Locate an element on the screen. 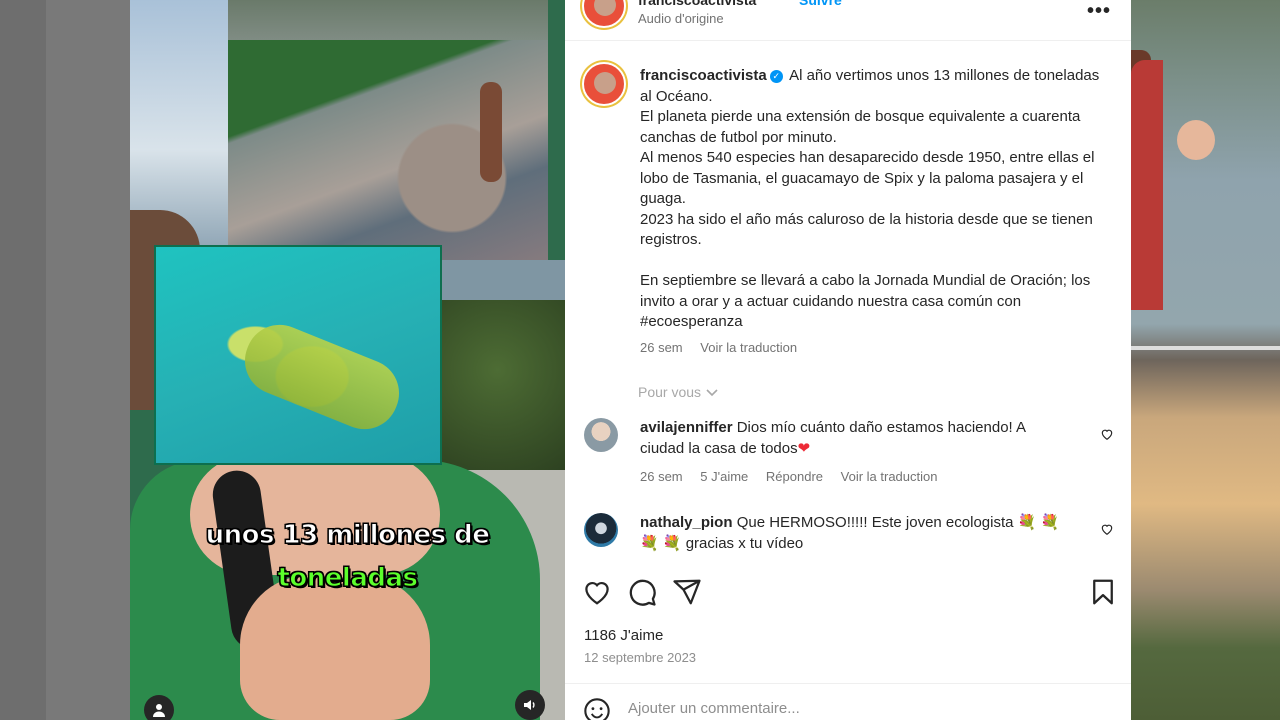 This screenshot has width=1280, height=720. bookmark-icon is located at coordinates (1103, 592).